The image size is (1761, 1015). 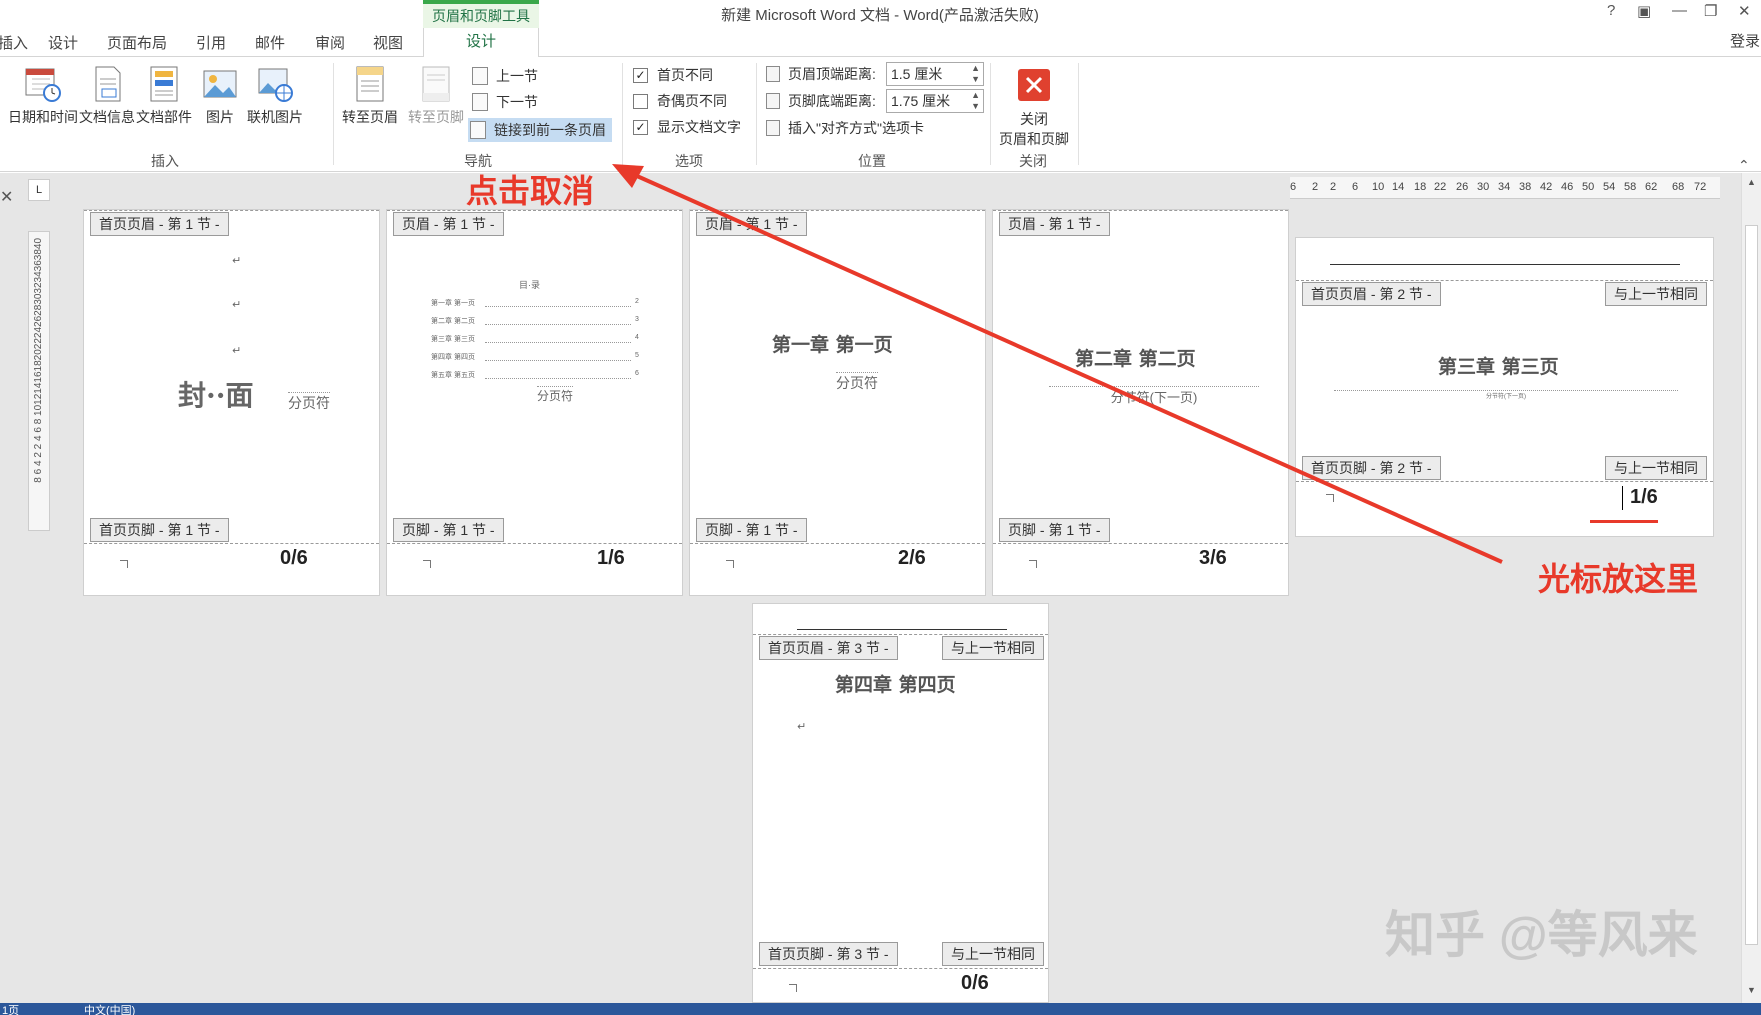 I want to click on watermark: 知乎 @等风来, so click(x=1541, y=935).